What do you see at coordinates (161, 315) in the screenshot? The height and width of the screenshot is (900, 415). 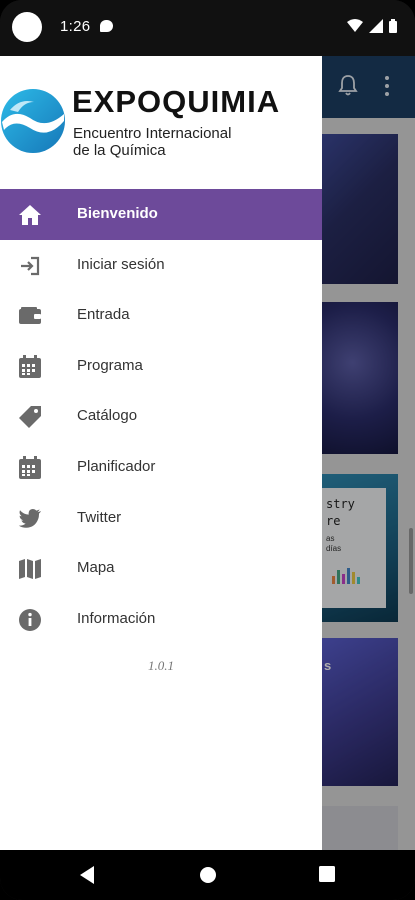 I see `menu-item-entrada: Entrada` at bounding box center [161, 315].